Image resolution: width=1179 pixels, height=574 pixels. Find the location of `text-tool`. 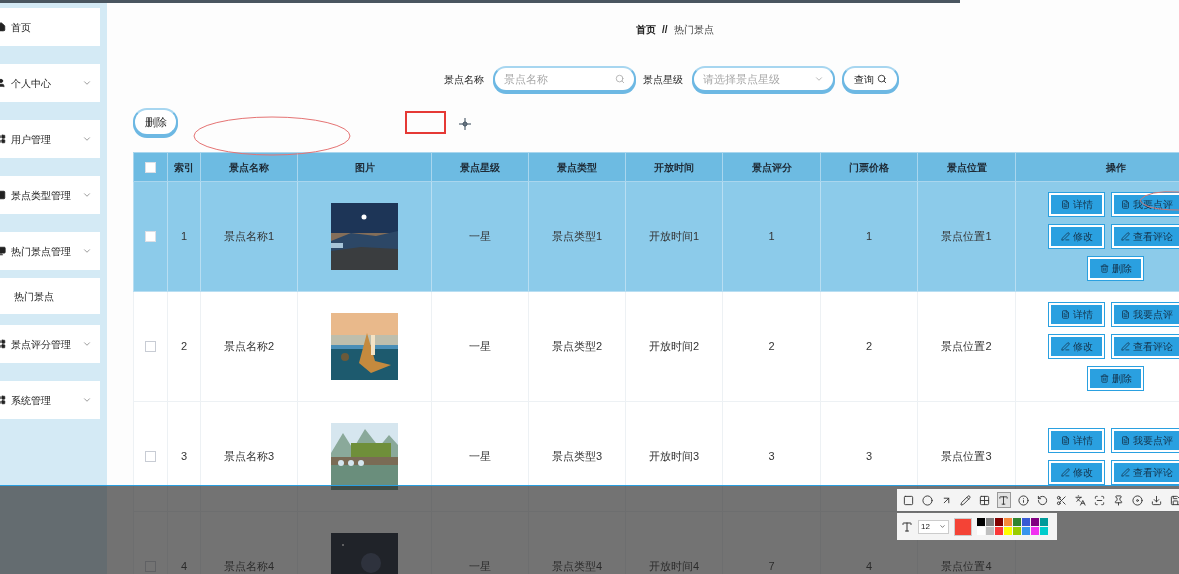

text-tool is located at coordinates (1004, 500).